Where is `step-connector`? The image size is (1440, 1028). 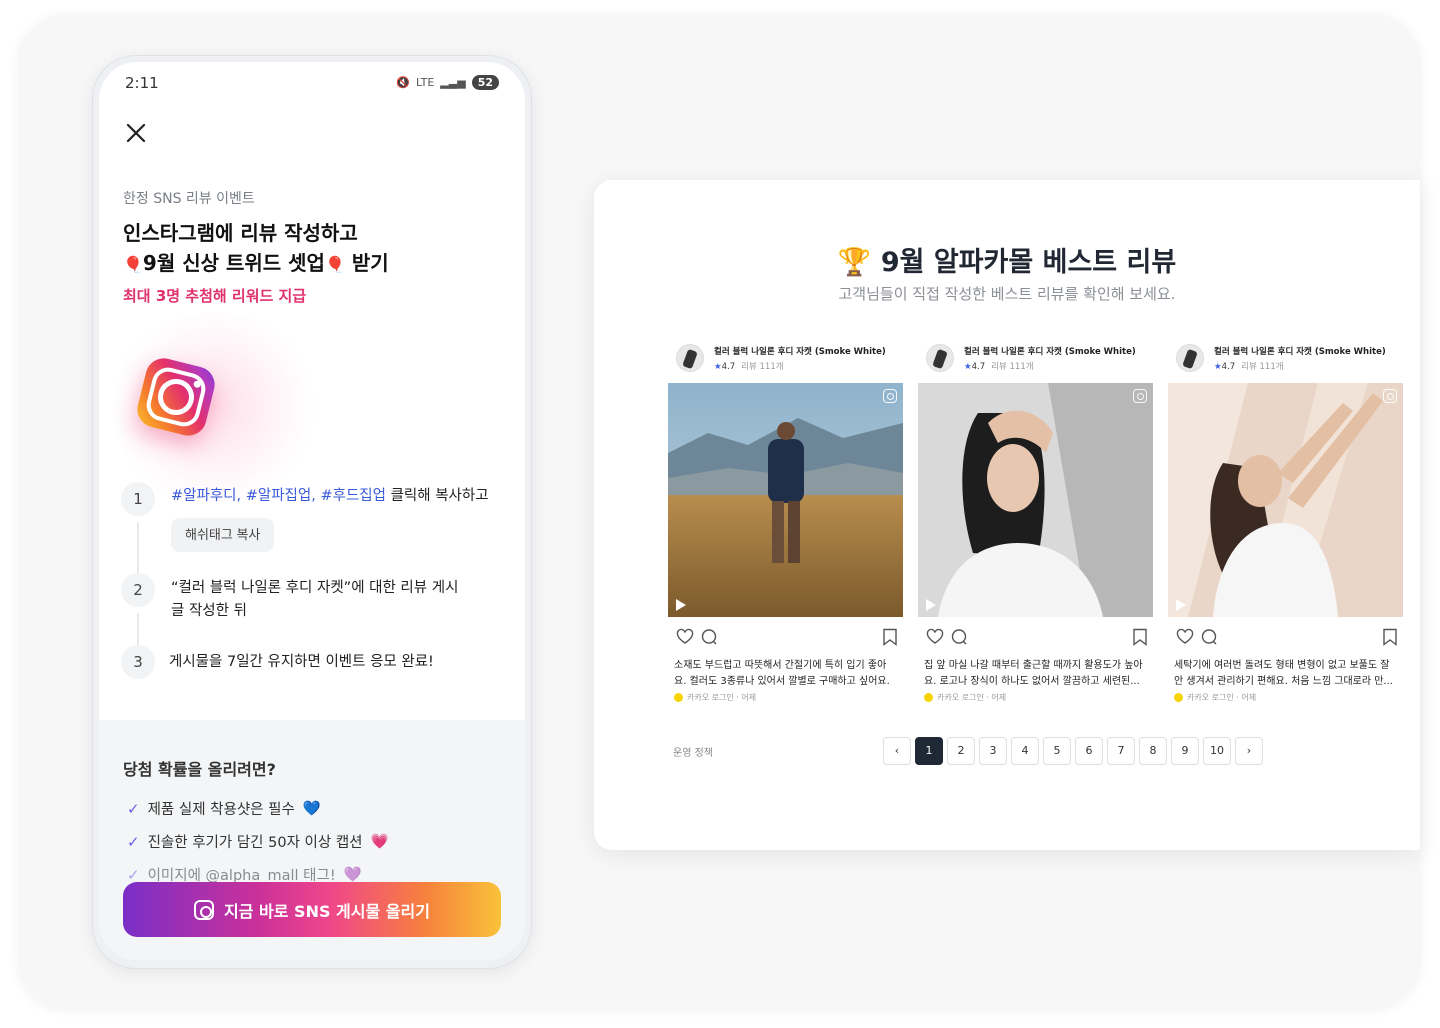
step-connector is located at coordinates (138, 629).